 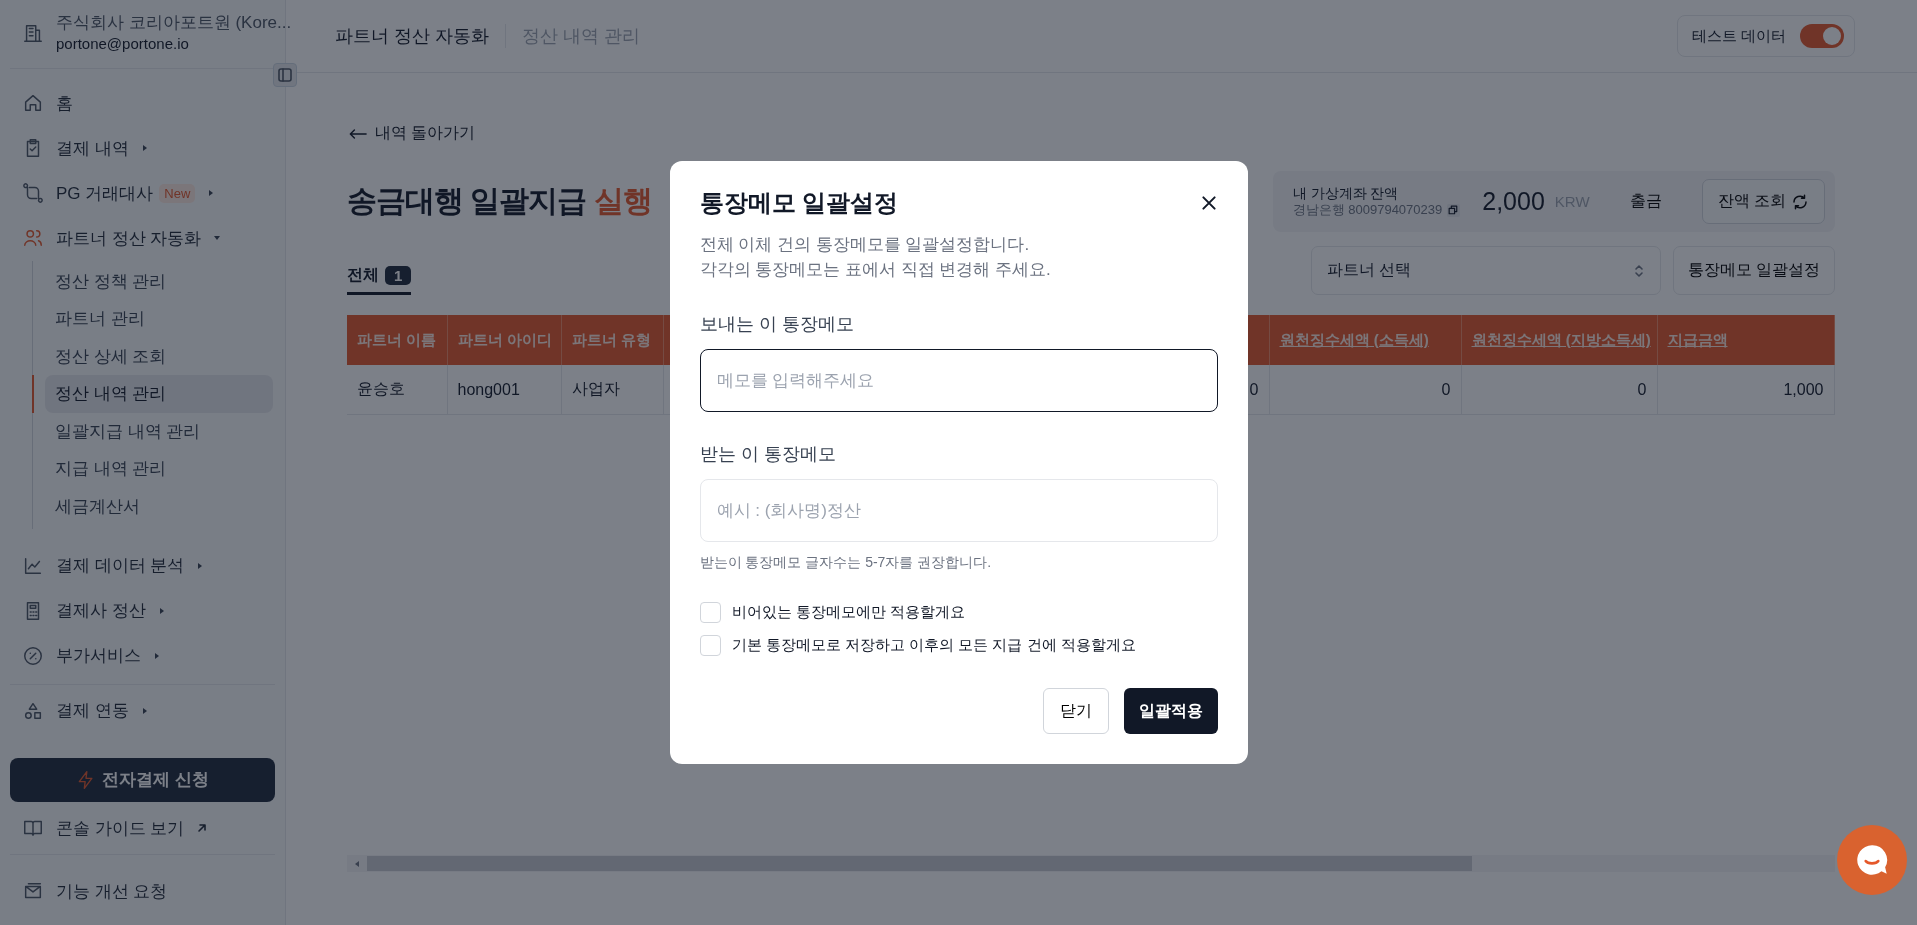 I want to click on back-arrow-icon, so click(x=358, y=133).